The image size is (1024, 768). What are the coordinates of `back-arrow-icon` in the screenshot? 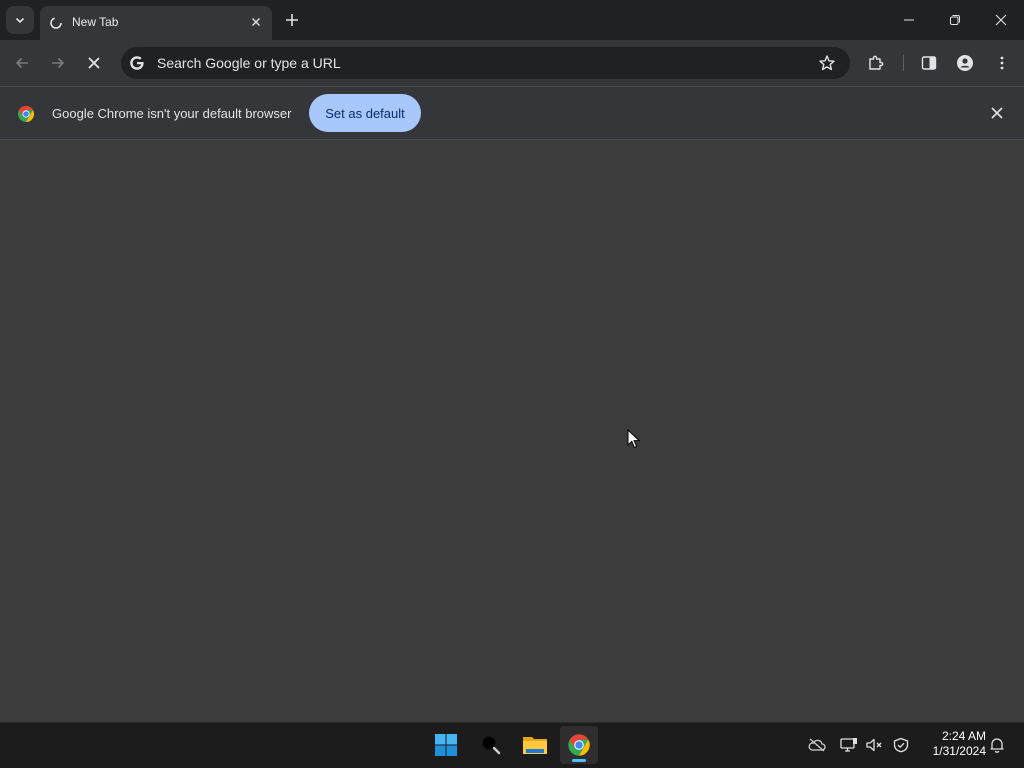 It's located at (21, 63).